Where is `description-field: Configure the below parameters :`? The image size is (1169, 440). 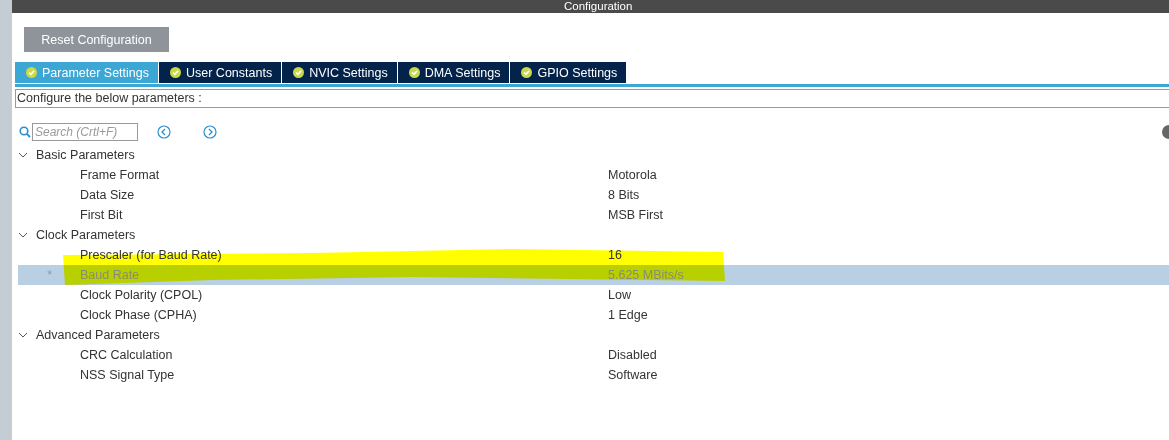
description-field: Configure the below parameters : is located at coordinates (592, 98).